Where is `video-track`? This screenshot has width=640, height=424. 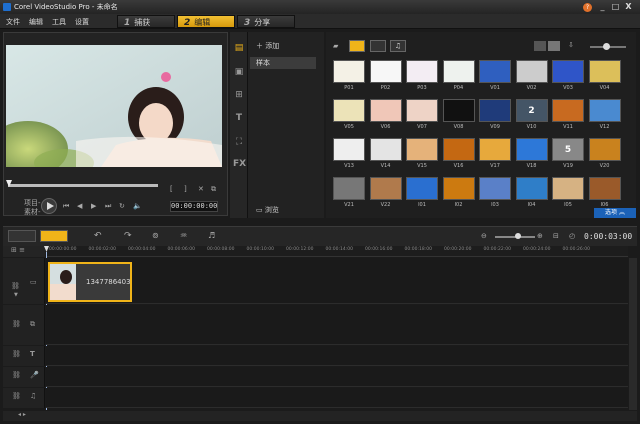
video-track is located at coordinates (337, 281).